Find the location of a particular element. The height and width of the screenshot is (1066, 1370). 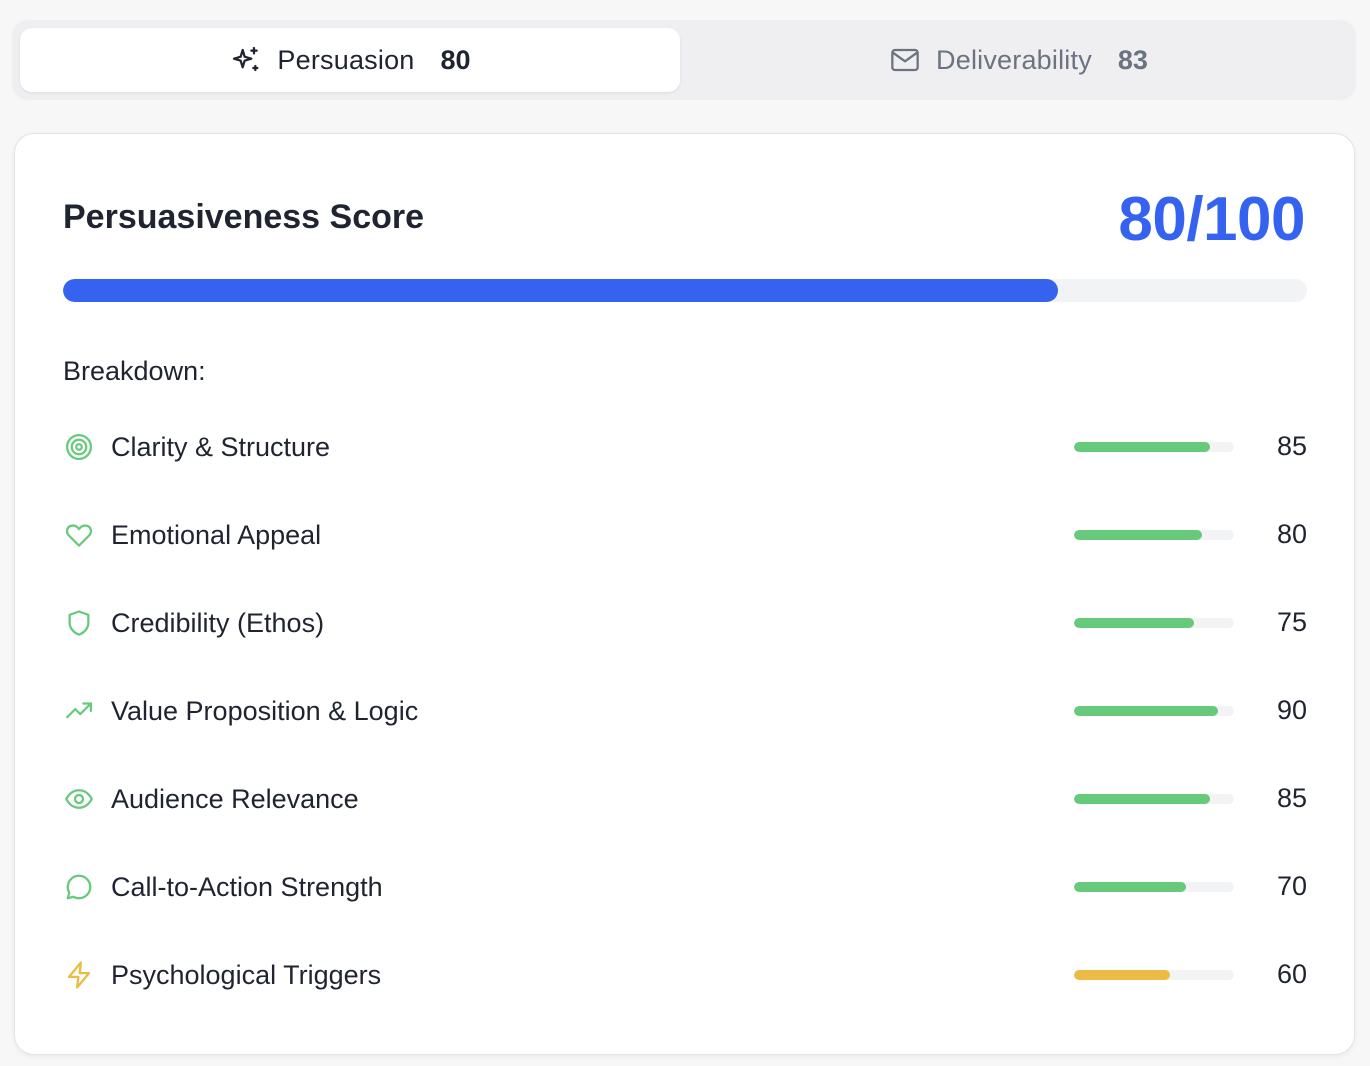

tab-deliverability: Deliverability 83 is located at coordinates (1018, 60).